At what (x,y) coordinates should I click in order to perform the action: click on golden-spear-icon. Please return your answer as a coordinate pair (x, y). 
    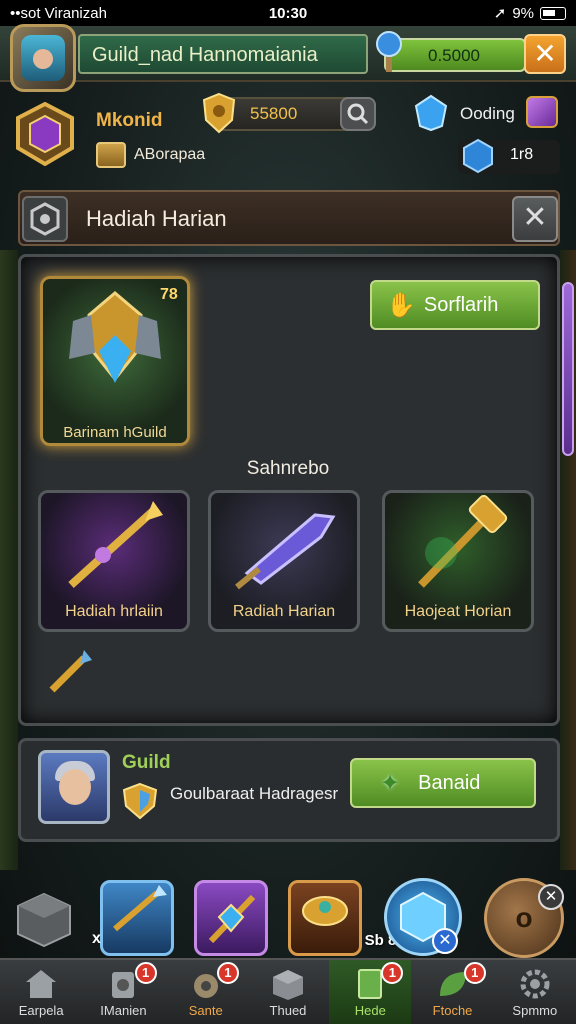
    Looking at the image, I should click on (115, 544).